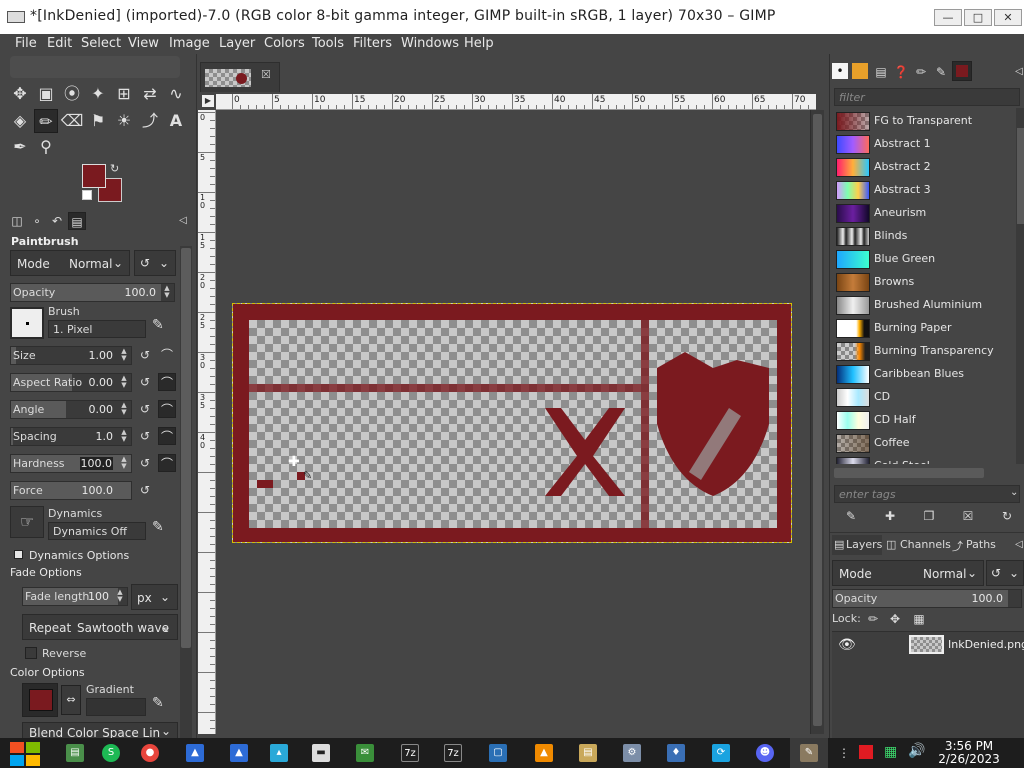 The image size is (1024, 768). What do you see at coordinates (908, 573) in the screenshot?
I see `layer-mode-combo: Mode Normal ⌄` at bounding box center [908, 573].